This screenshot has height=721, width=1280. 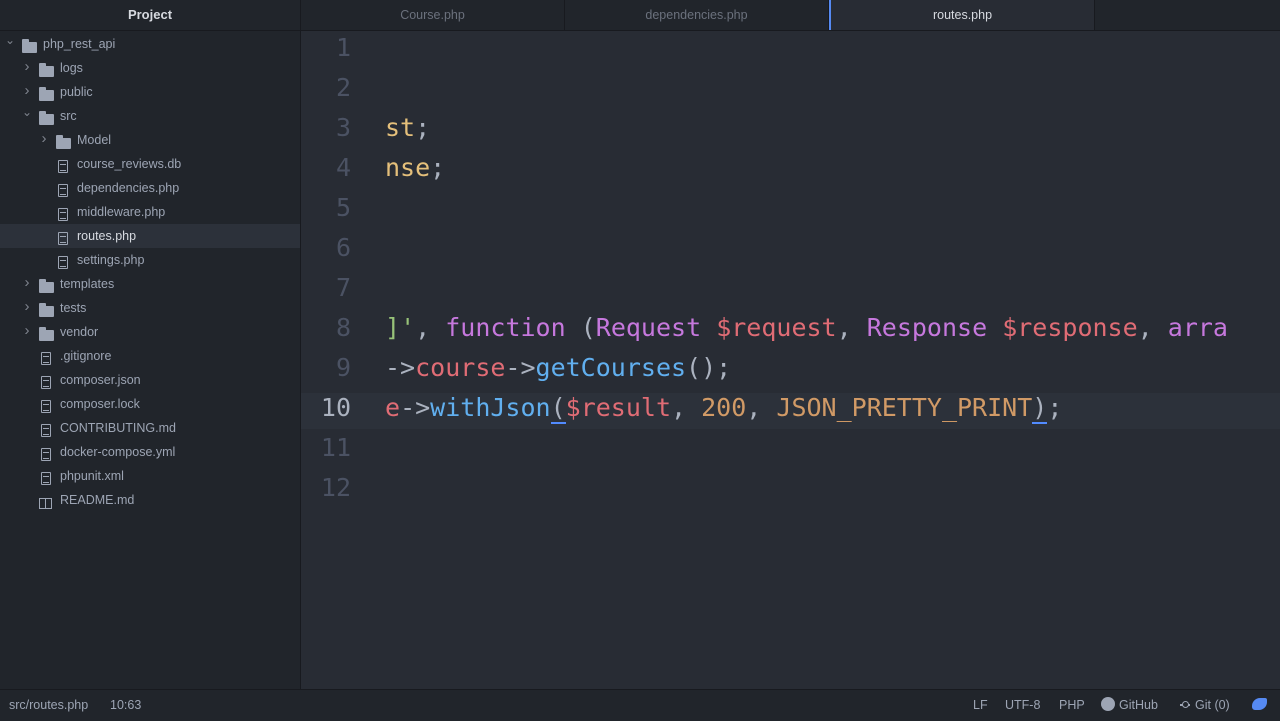 What do you see at coordinates (408, 327) in the screenshot?
I see `code-token: '` at bounding box center [408, 327].